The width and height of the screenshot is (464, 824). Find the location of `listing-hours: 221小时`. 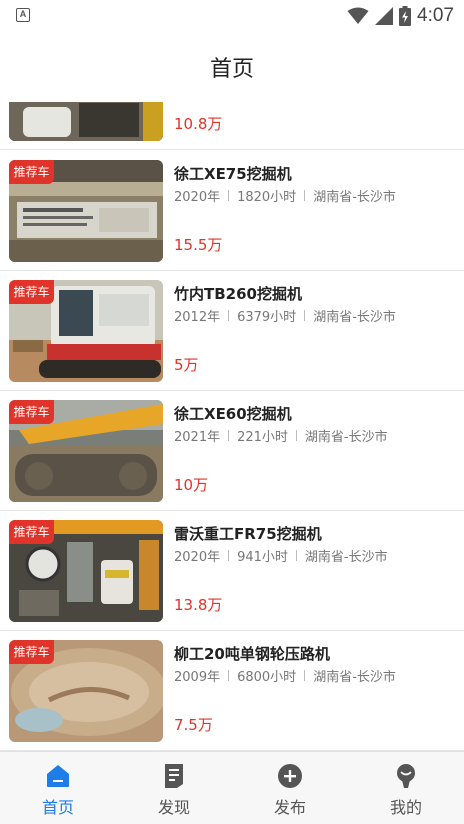

listing-hours: 221小时 is located at coordinates (262, 437).